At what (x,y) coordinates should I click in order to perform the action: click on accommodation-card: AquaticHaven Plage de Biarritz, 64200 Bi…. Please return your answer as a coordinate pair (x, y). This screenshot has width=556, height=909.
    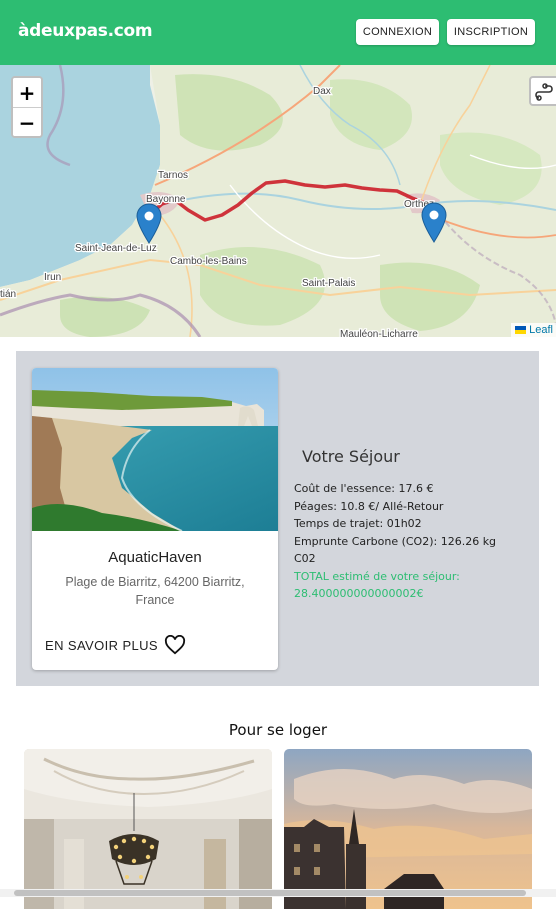
    Looking at the image, I should click on (155, 519).